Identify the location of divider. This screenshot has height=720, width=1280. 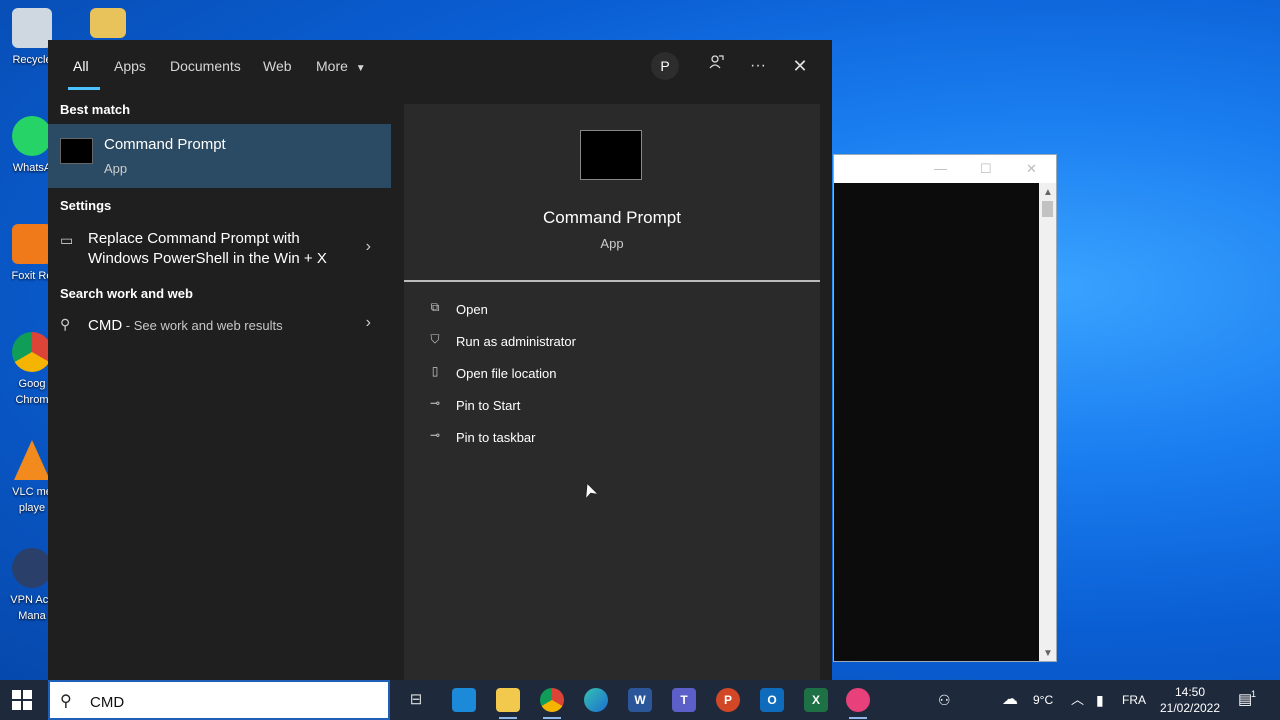
(612, 281).